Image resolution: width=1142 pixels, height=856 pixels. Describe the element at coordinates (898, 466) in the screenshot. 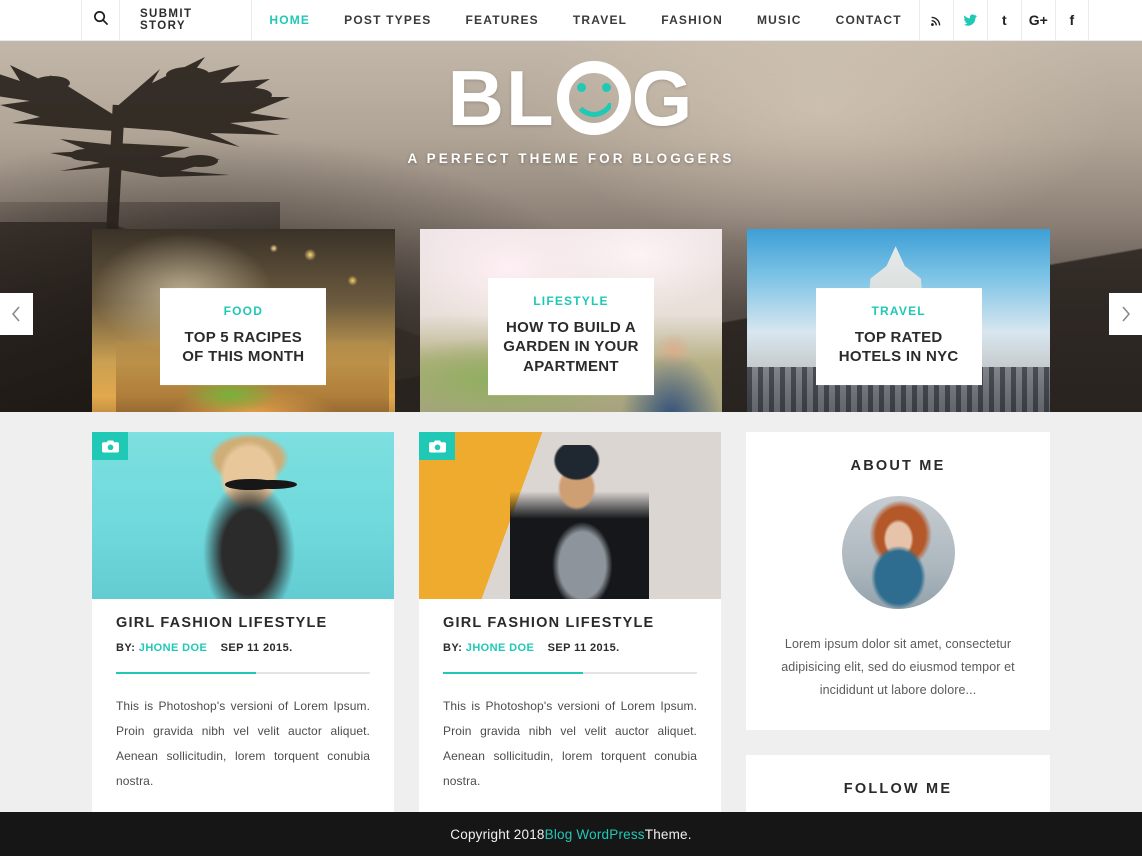

I see `about-me-title: ABOUT ME` at that location.